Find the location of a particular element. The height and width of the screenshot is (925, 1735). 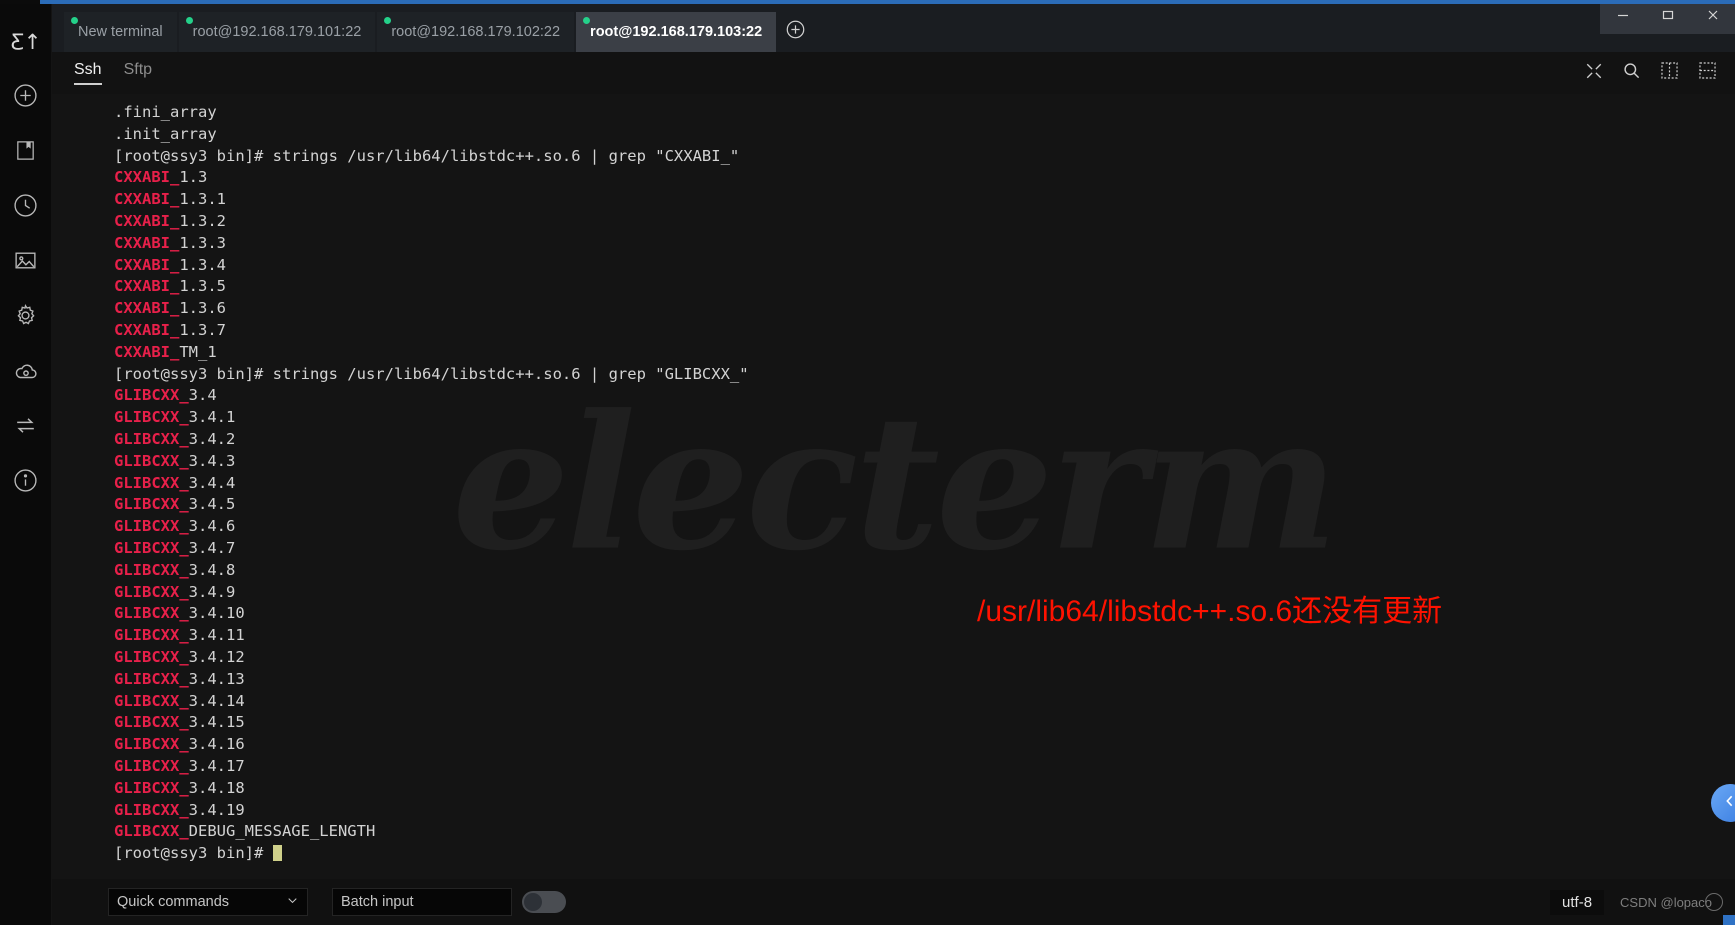

add-tab-button is located at coordinates (795, 32).